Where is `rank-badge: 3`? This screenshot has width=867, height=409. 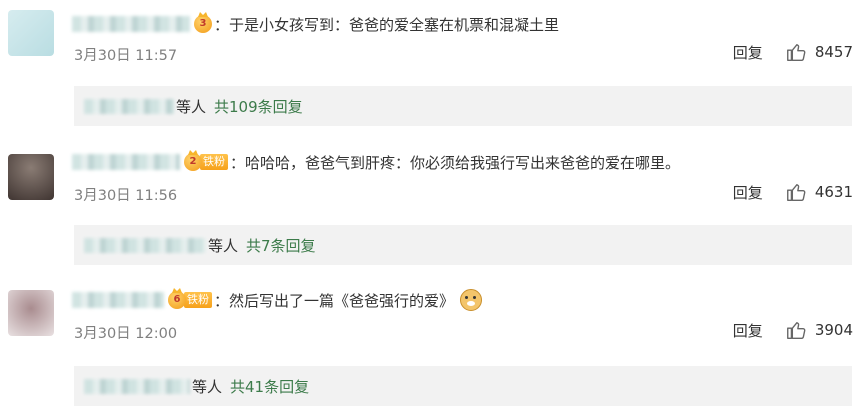 rank-badge: 3 is located at coordinates (203, 24).